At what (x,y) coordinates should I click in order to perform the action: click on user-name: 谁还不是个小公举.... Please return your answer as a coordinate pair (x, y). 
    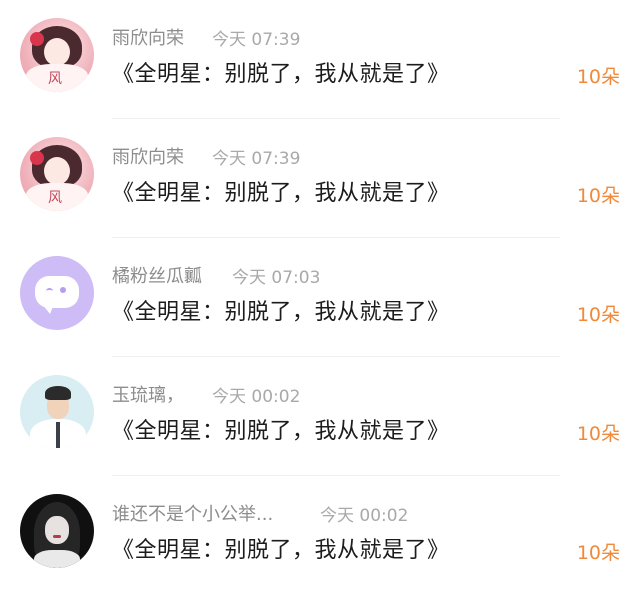
    Looking at the image, I should click on (192, 513).